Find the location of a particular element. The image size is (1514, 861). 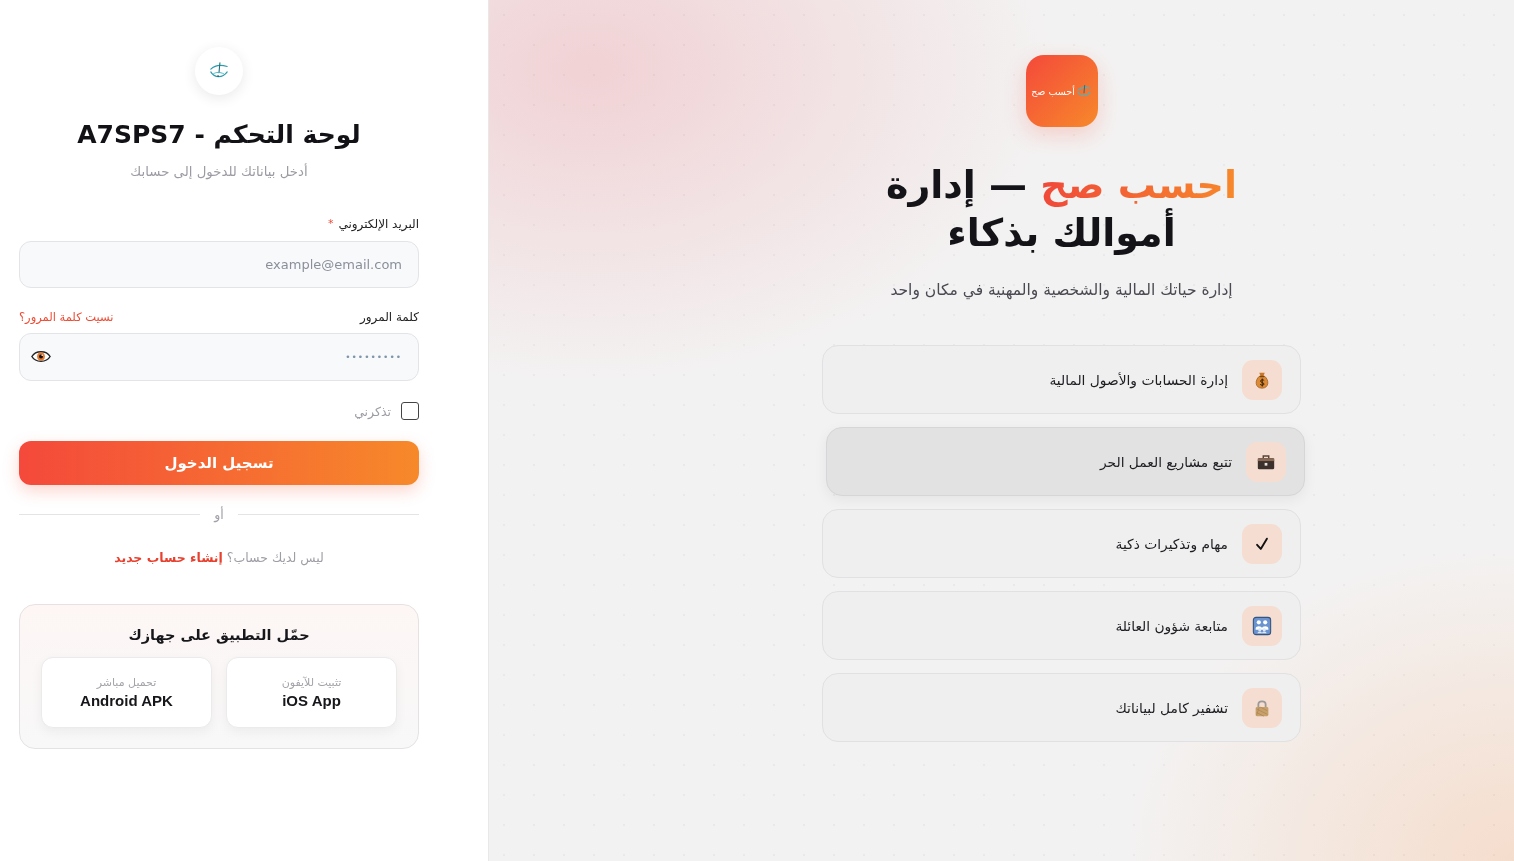

install-title: حمّل التطبيق على جهازك is located at coordinates (219, 636).